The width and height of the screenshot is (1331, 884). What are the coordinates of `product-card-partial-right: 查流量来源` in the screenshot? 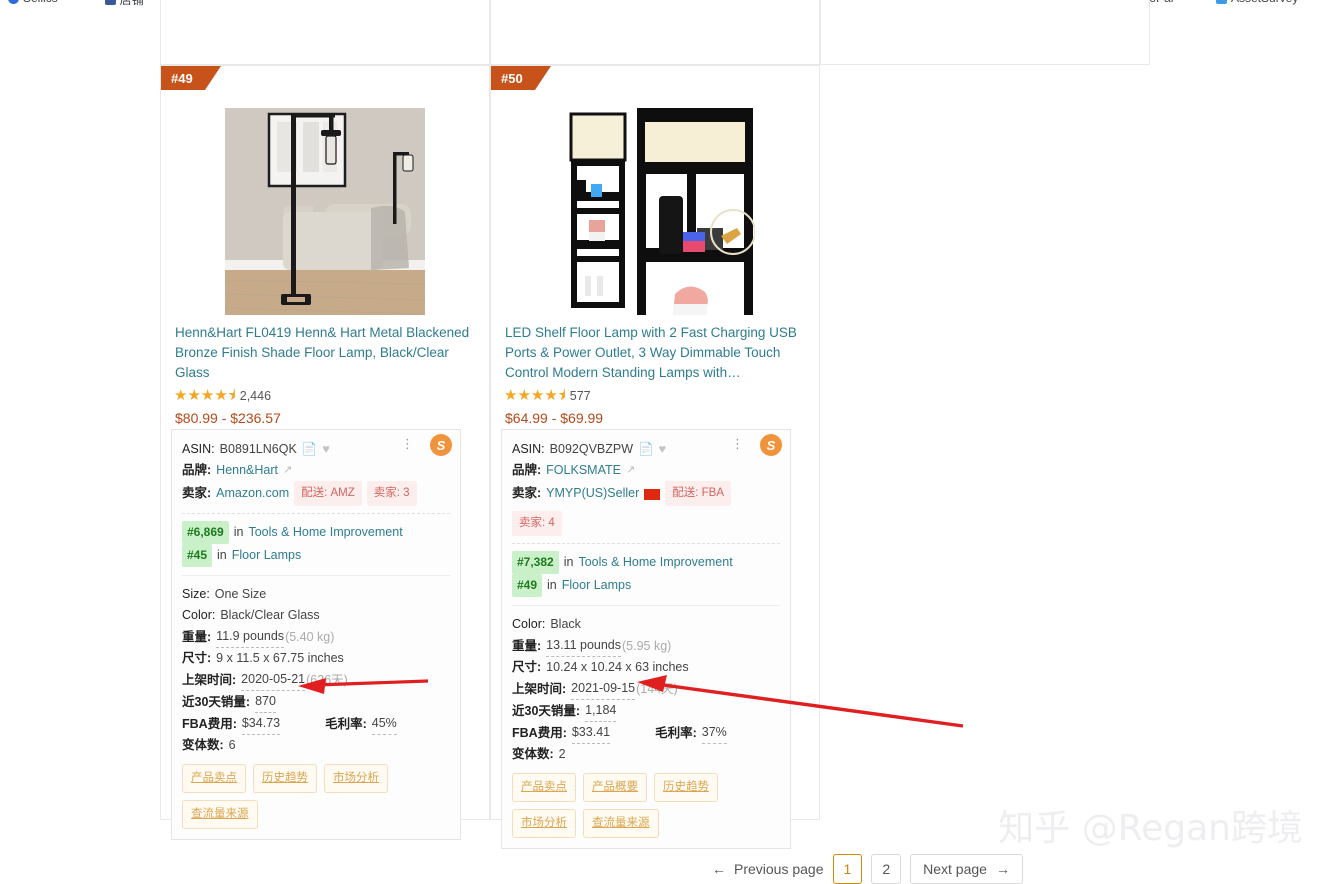 It's located at (985, 32).